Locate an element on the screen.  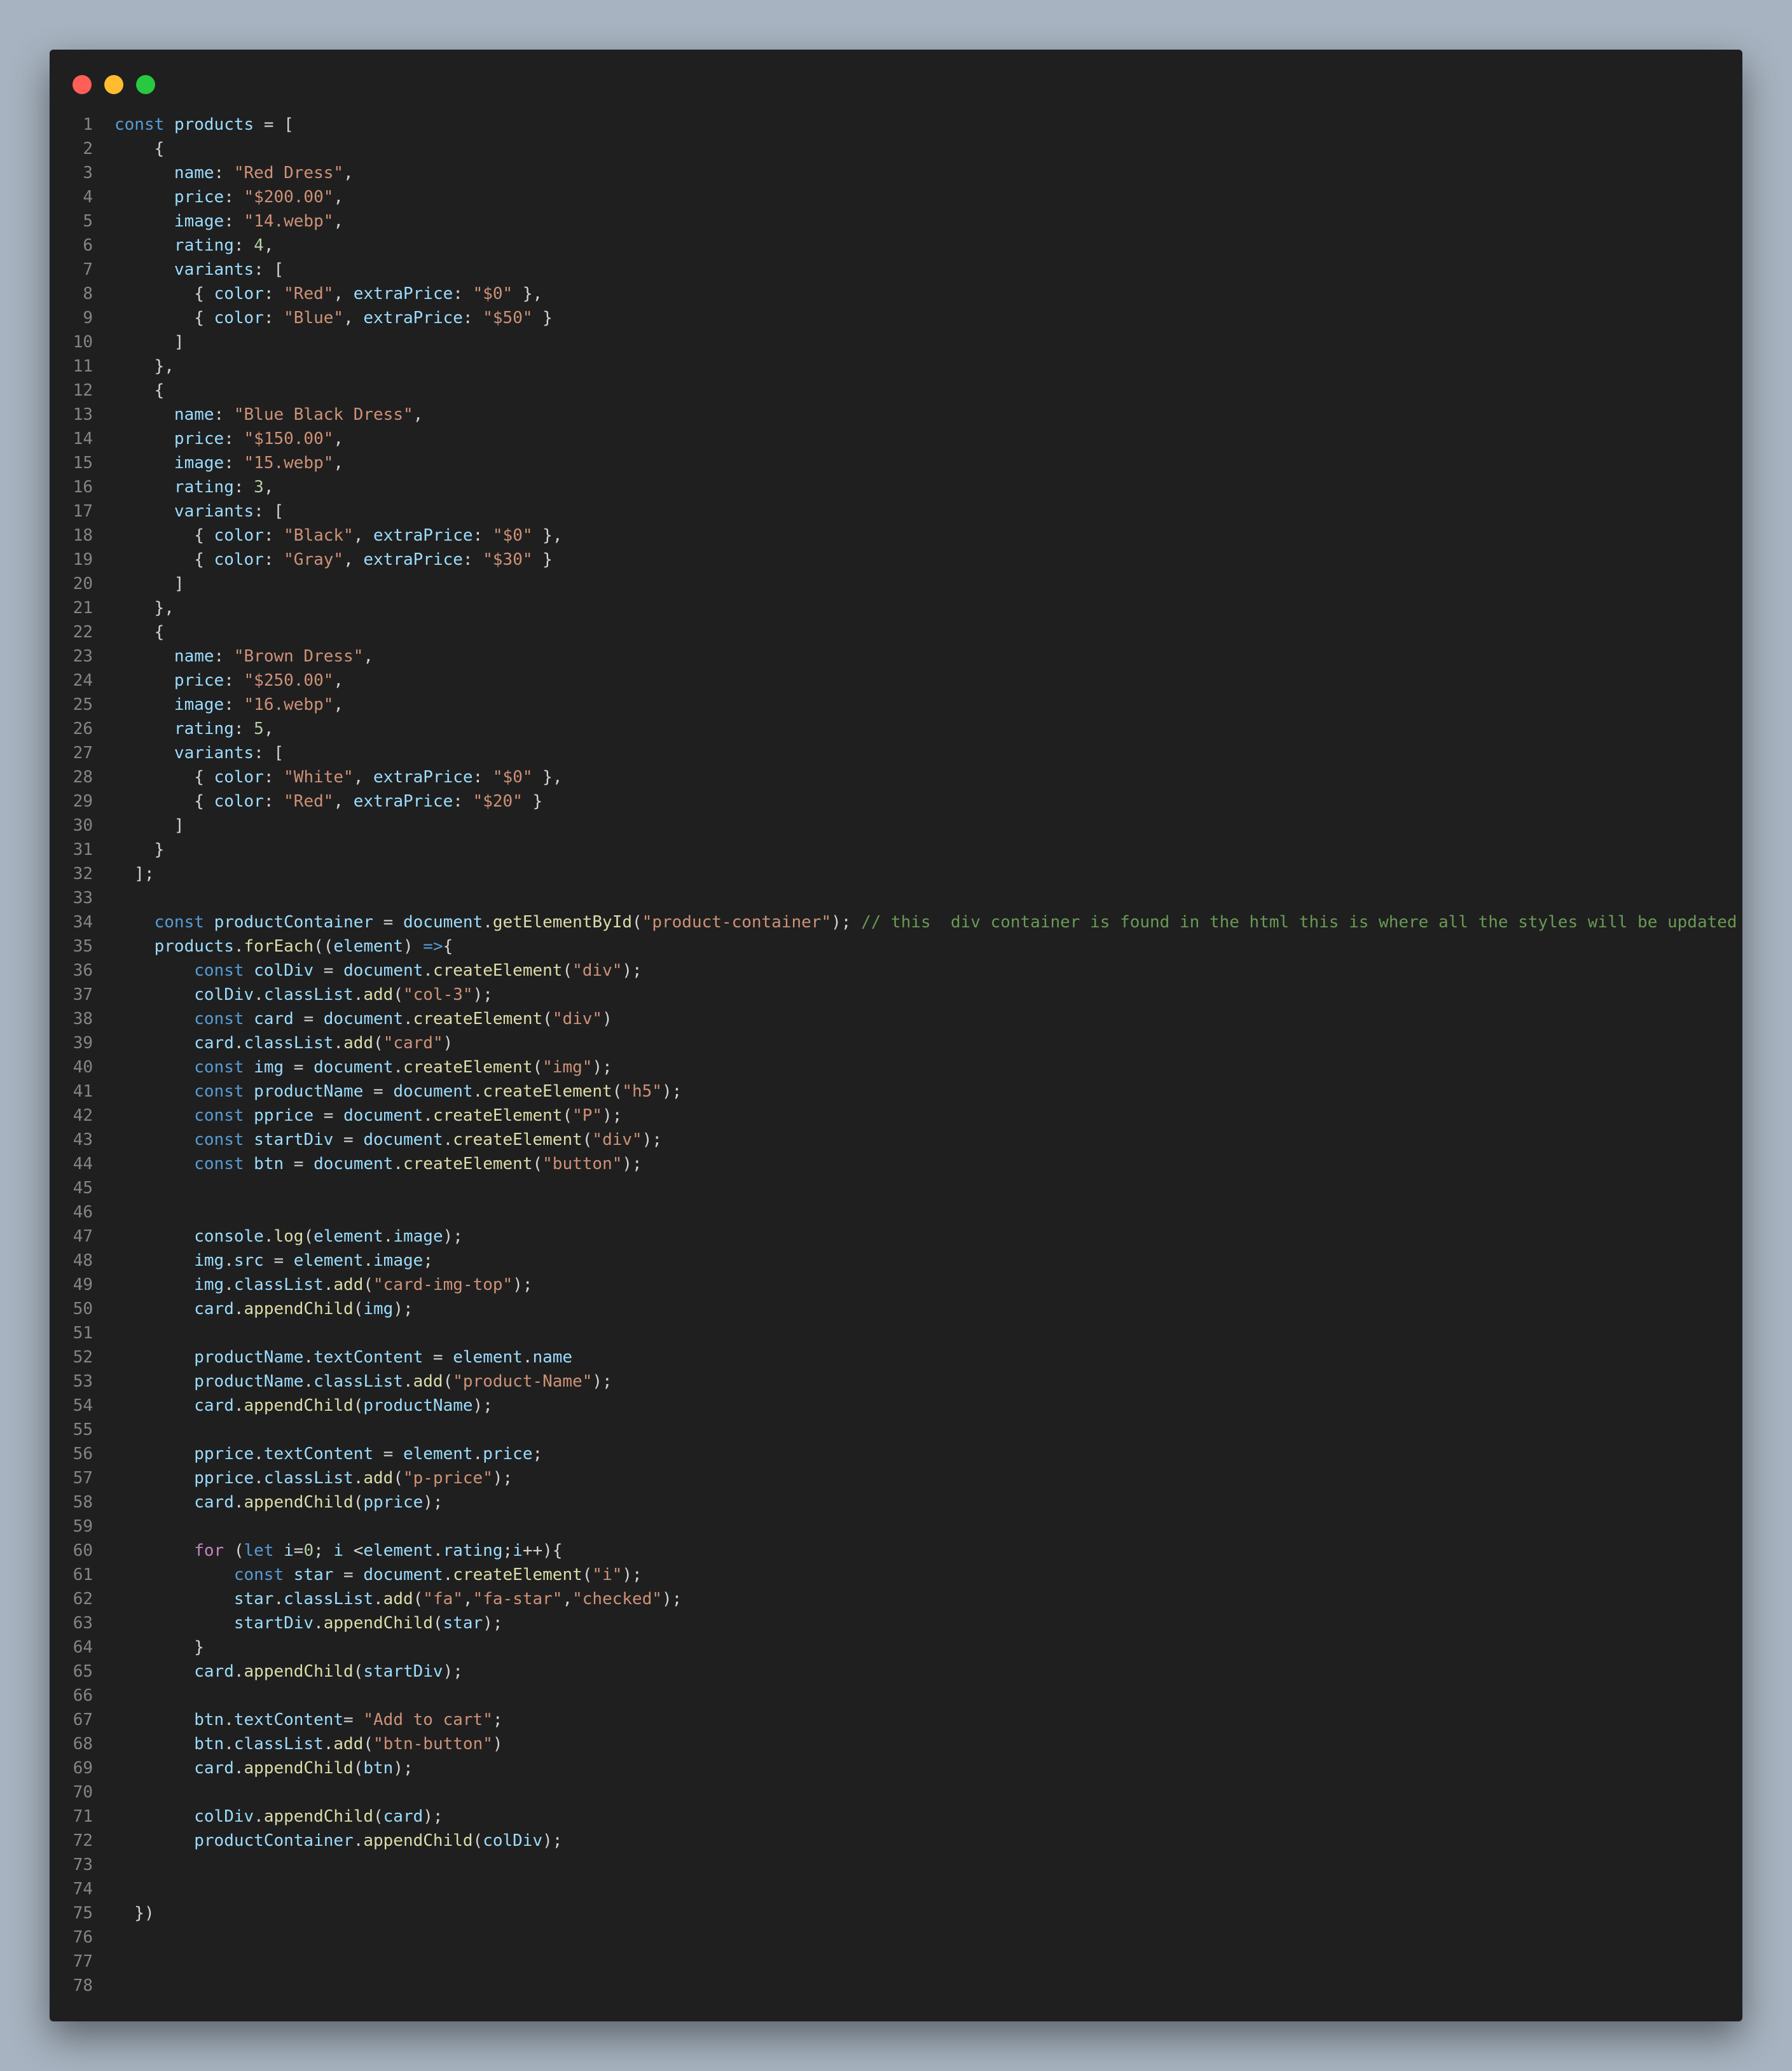
code-token: document is located at coordinates (383, 1115).